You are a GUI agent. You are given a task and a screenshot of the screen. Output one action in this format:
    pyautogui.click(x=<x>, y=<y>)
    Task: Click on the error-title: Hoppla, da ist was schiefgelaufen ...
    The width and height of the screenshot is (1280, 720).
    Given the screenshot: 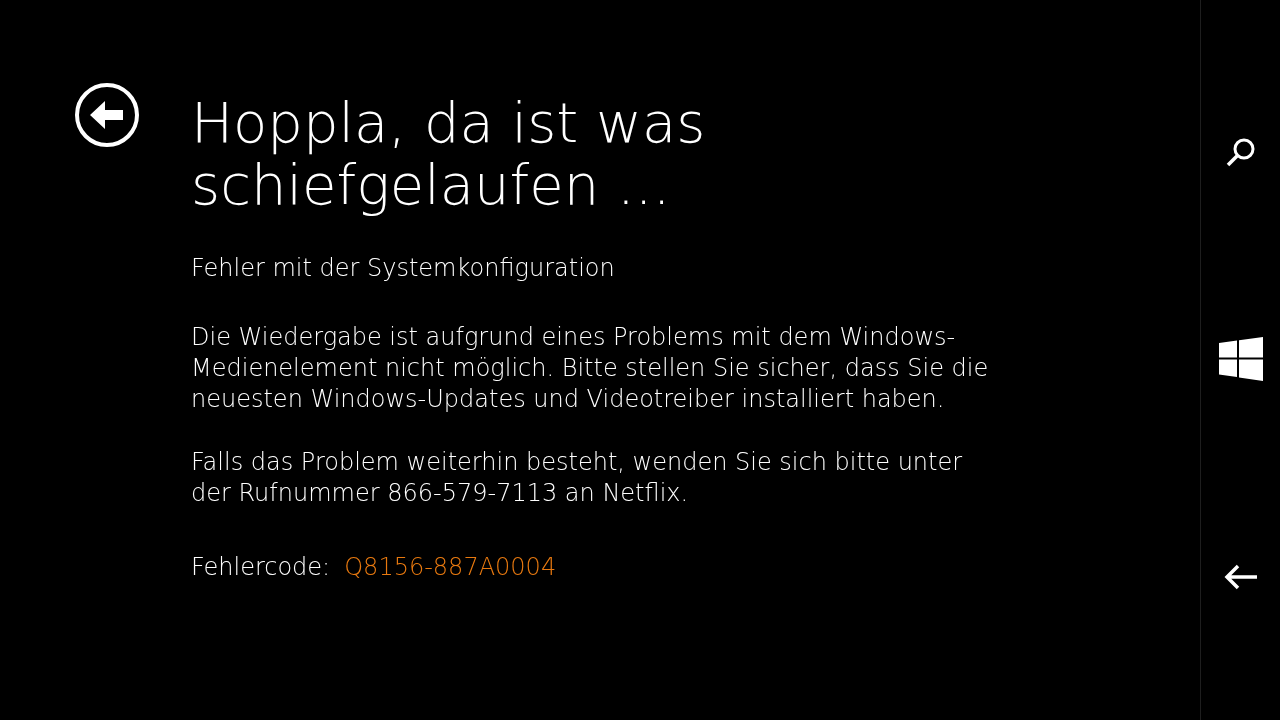 What is the action you would take?
    pyautogui.click(x=449, y=154)
    